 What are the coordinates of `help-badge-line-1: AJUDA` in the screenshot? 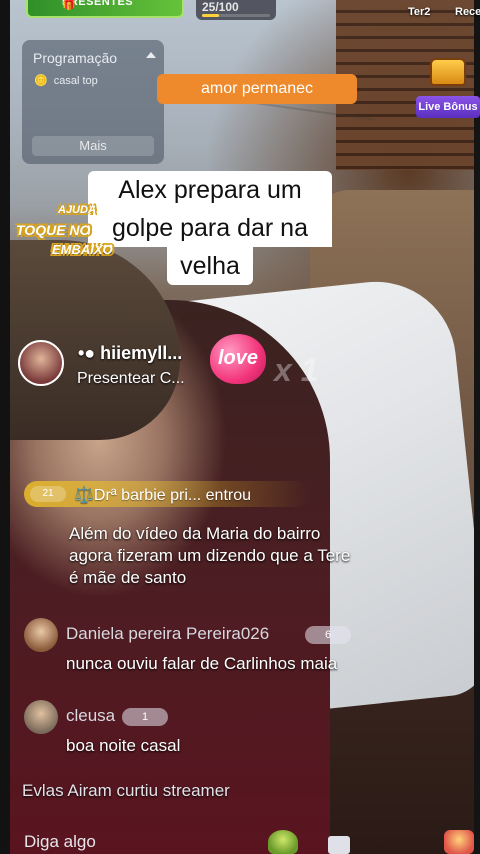 It's located at (77, 210).